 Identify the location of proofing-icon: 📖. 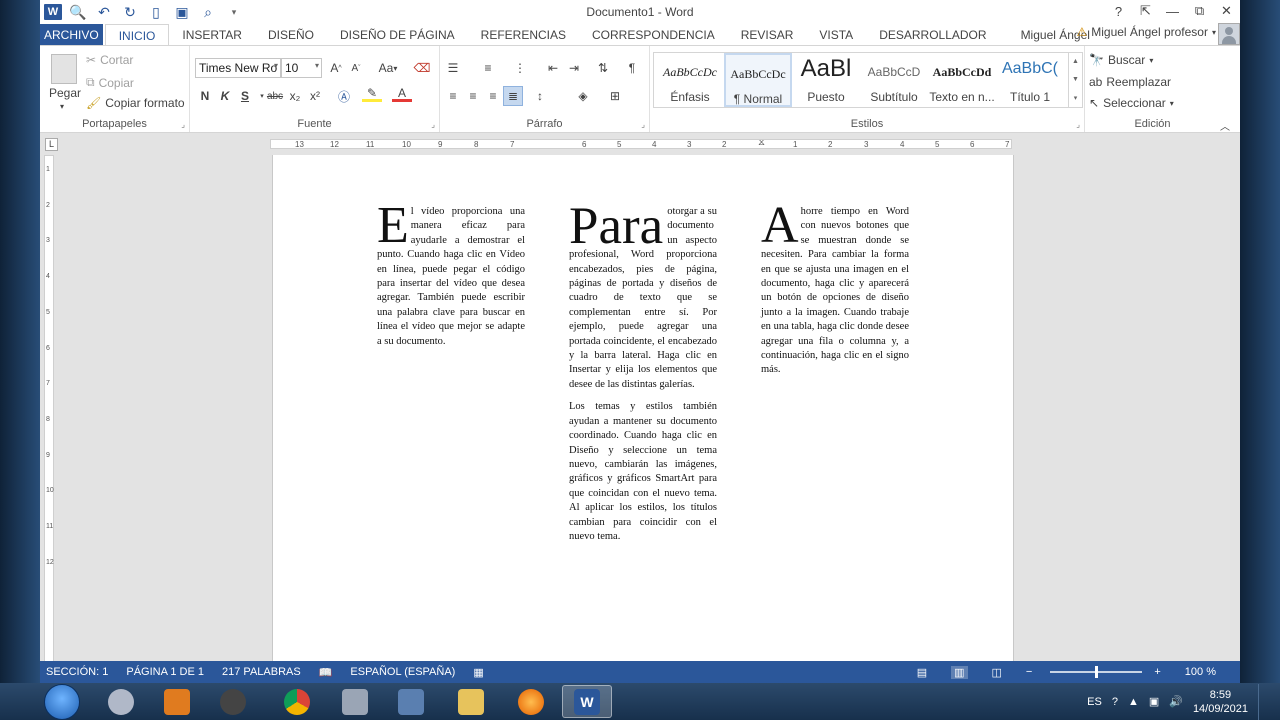
(326, 672).